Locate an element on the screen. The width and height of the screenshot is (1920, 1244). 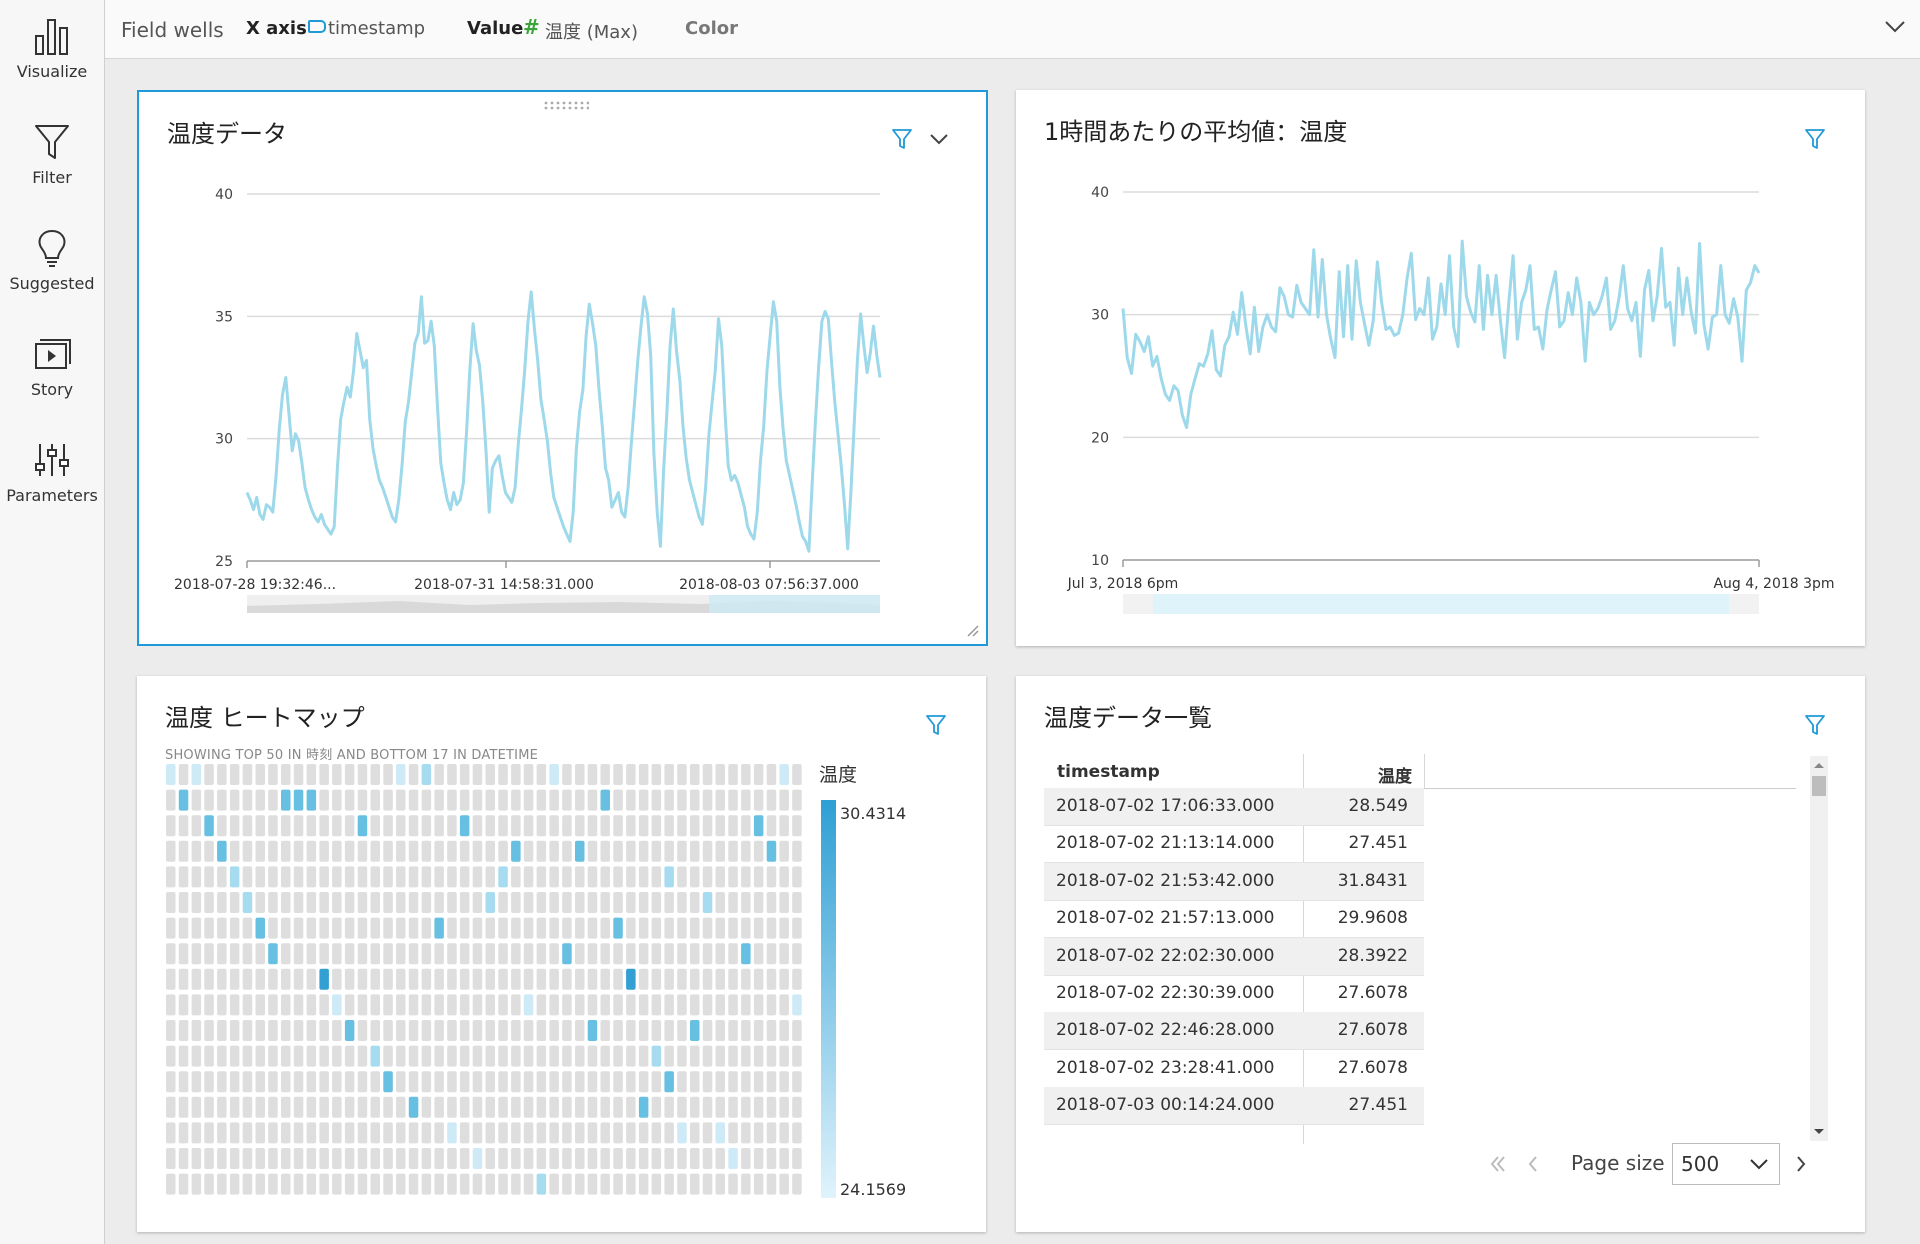
xaxis-field: timestamp is located at coordinates (376, 28).